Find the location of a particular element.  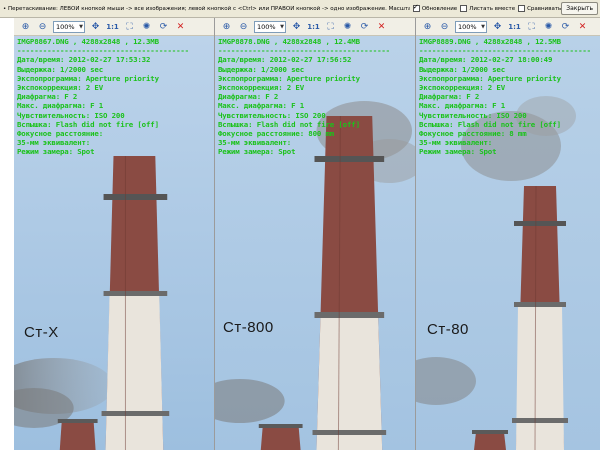

compare-checkbox: Сравнивать is located at coordinates (539, 8).